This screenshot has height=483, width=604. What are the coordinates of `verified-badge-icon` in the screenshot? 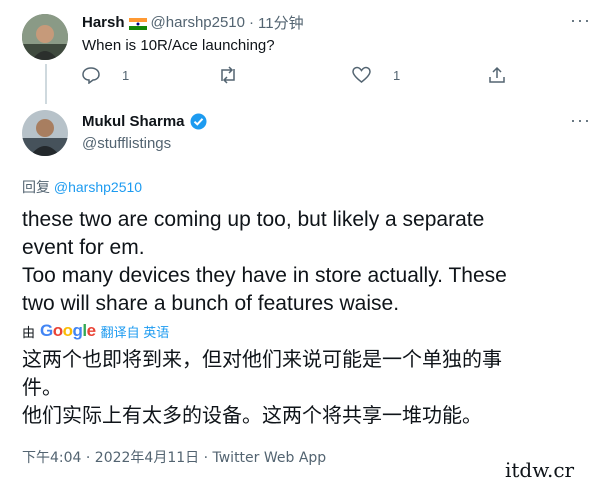 It's located at (198, 121).